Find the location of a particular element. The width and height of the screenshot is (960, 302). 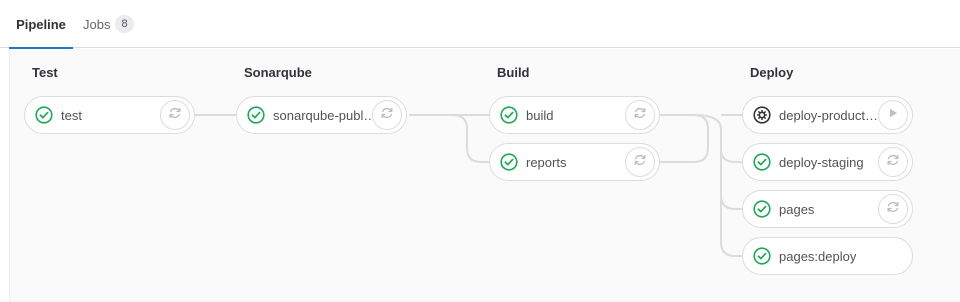

stage-title-test: Test is located at coordinates (45, 72).